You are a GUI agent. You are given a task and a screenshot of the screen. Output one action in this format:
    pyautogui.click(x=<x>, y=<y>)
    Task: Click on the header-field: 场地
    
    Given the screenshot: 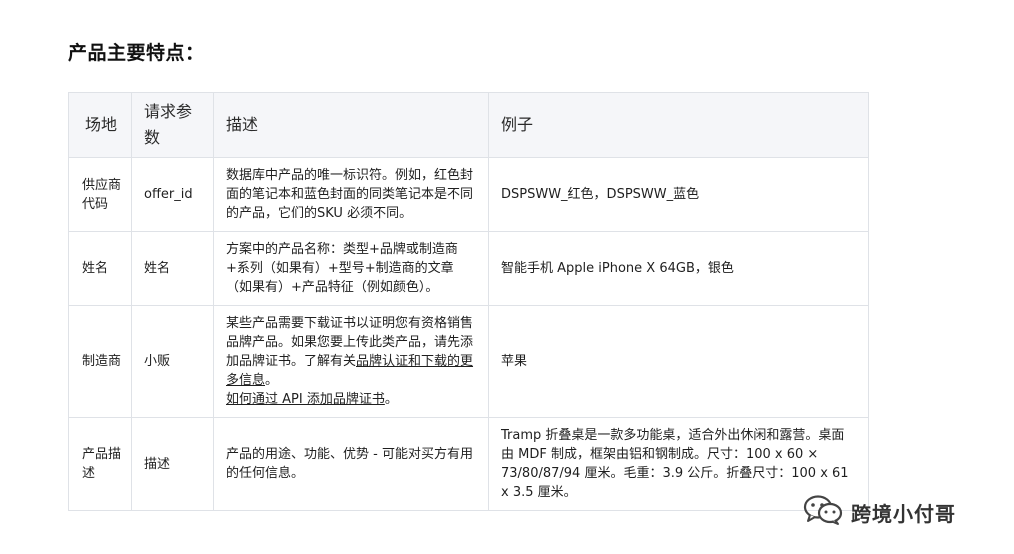 What is the action you would take?
    pyautogui.click(x=100, y=125)
    